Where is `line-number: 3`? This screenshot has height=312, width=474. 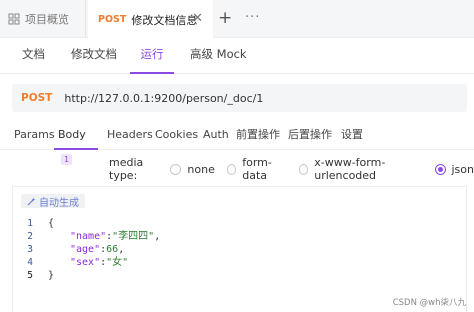
line-number: 3 is located at coordinates (30, 249).